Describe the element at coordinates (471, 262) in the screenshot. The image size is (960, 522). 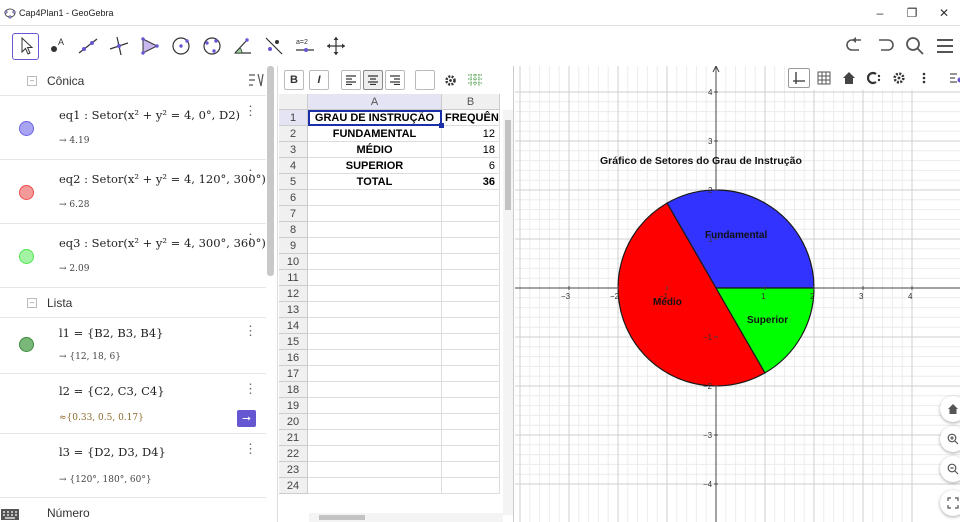
I see `cell-B10` at that location.